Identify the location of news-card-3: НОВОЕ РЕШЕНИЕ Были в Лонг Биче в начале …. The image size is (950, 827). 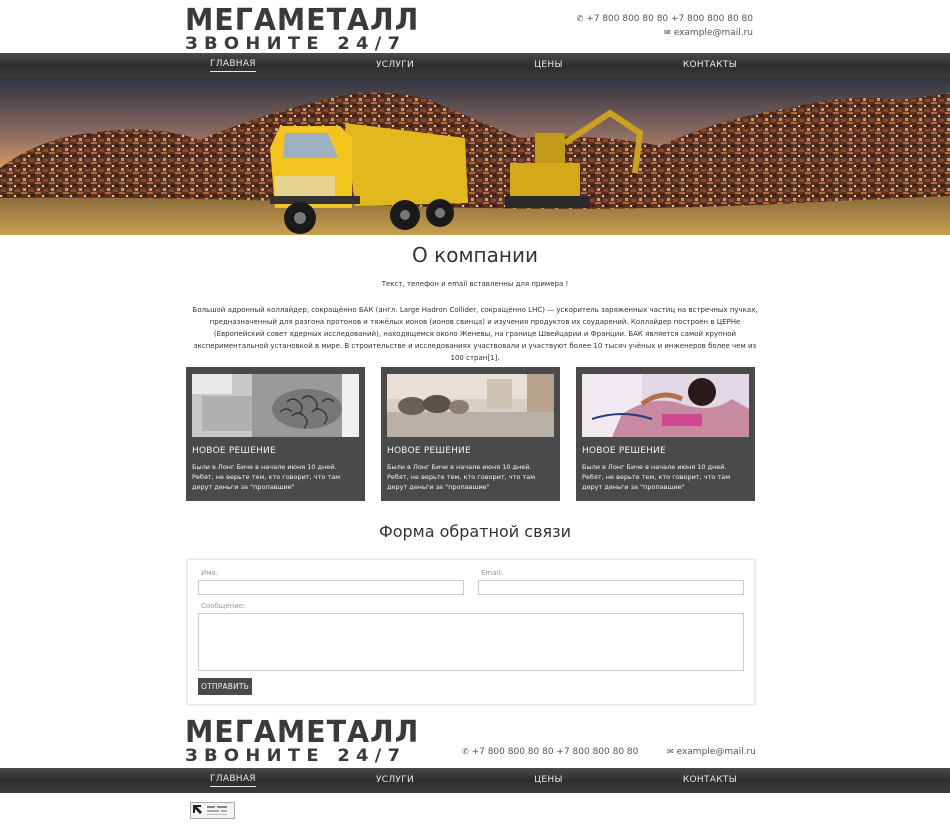
(665, 434).